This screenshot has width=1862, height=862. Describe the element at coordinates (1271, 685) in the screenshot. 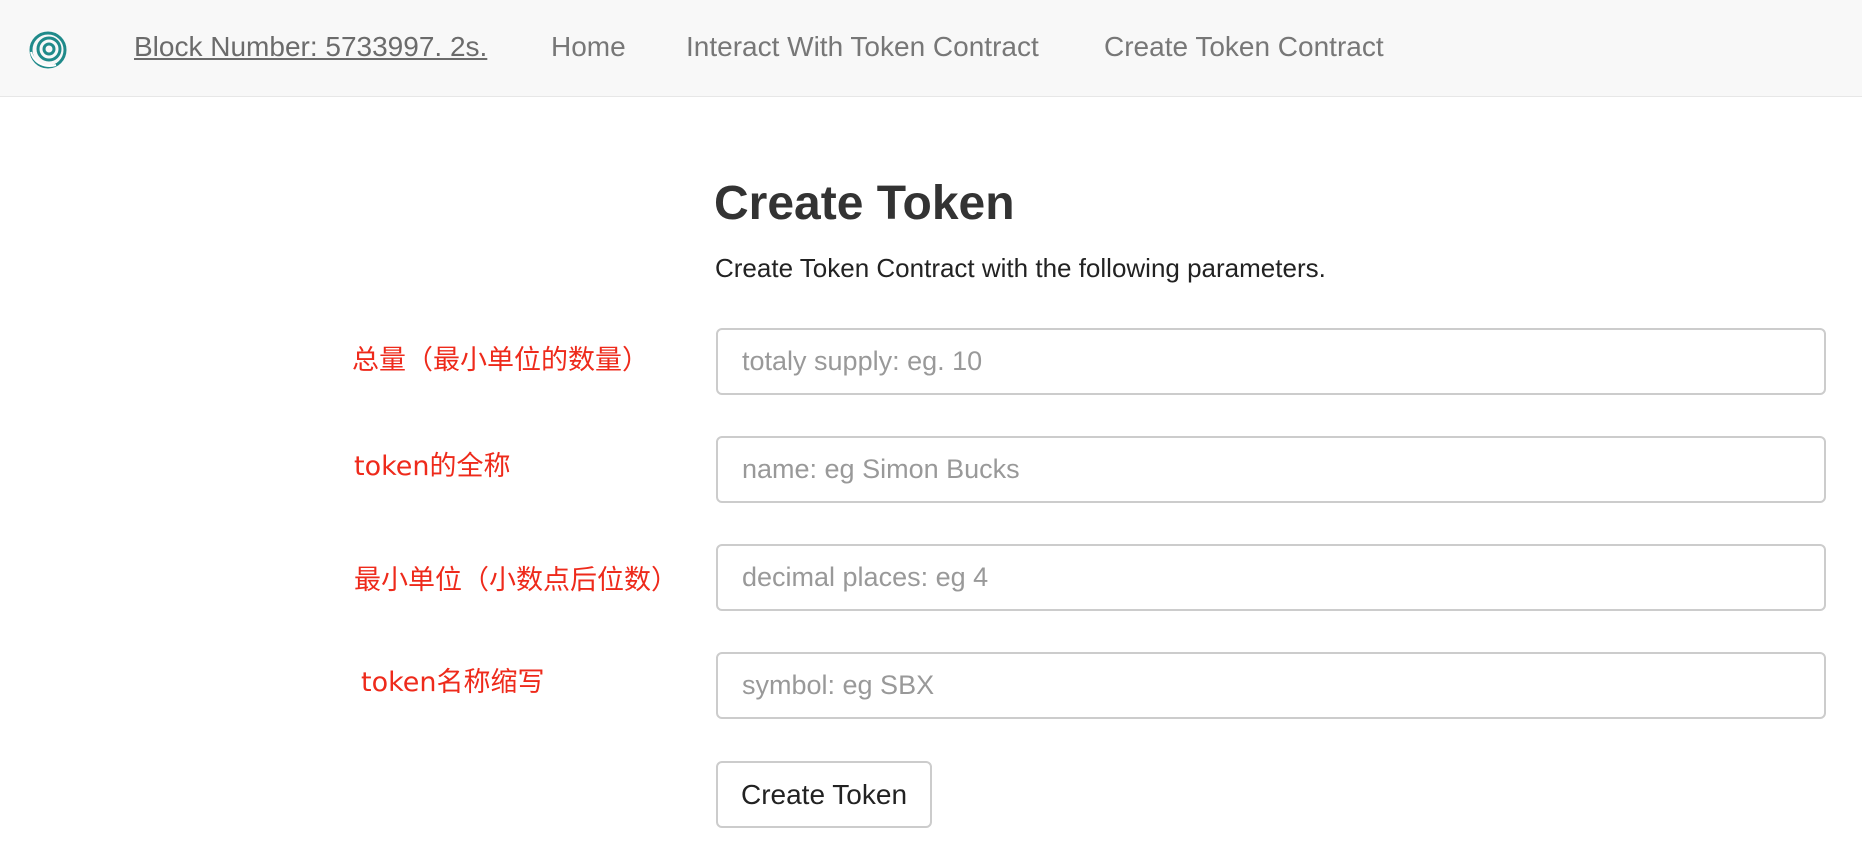

I see `token-symbol-input` at that location.